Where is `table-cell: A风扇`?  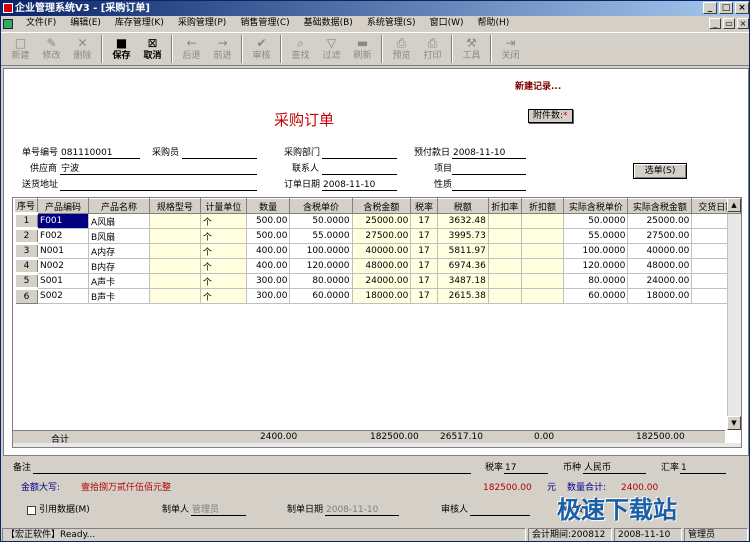
table-cell: A风扇 is located at coordinates (119, 221).